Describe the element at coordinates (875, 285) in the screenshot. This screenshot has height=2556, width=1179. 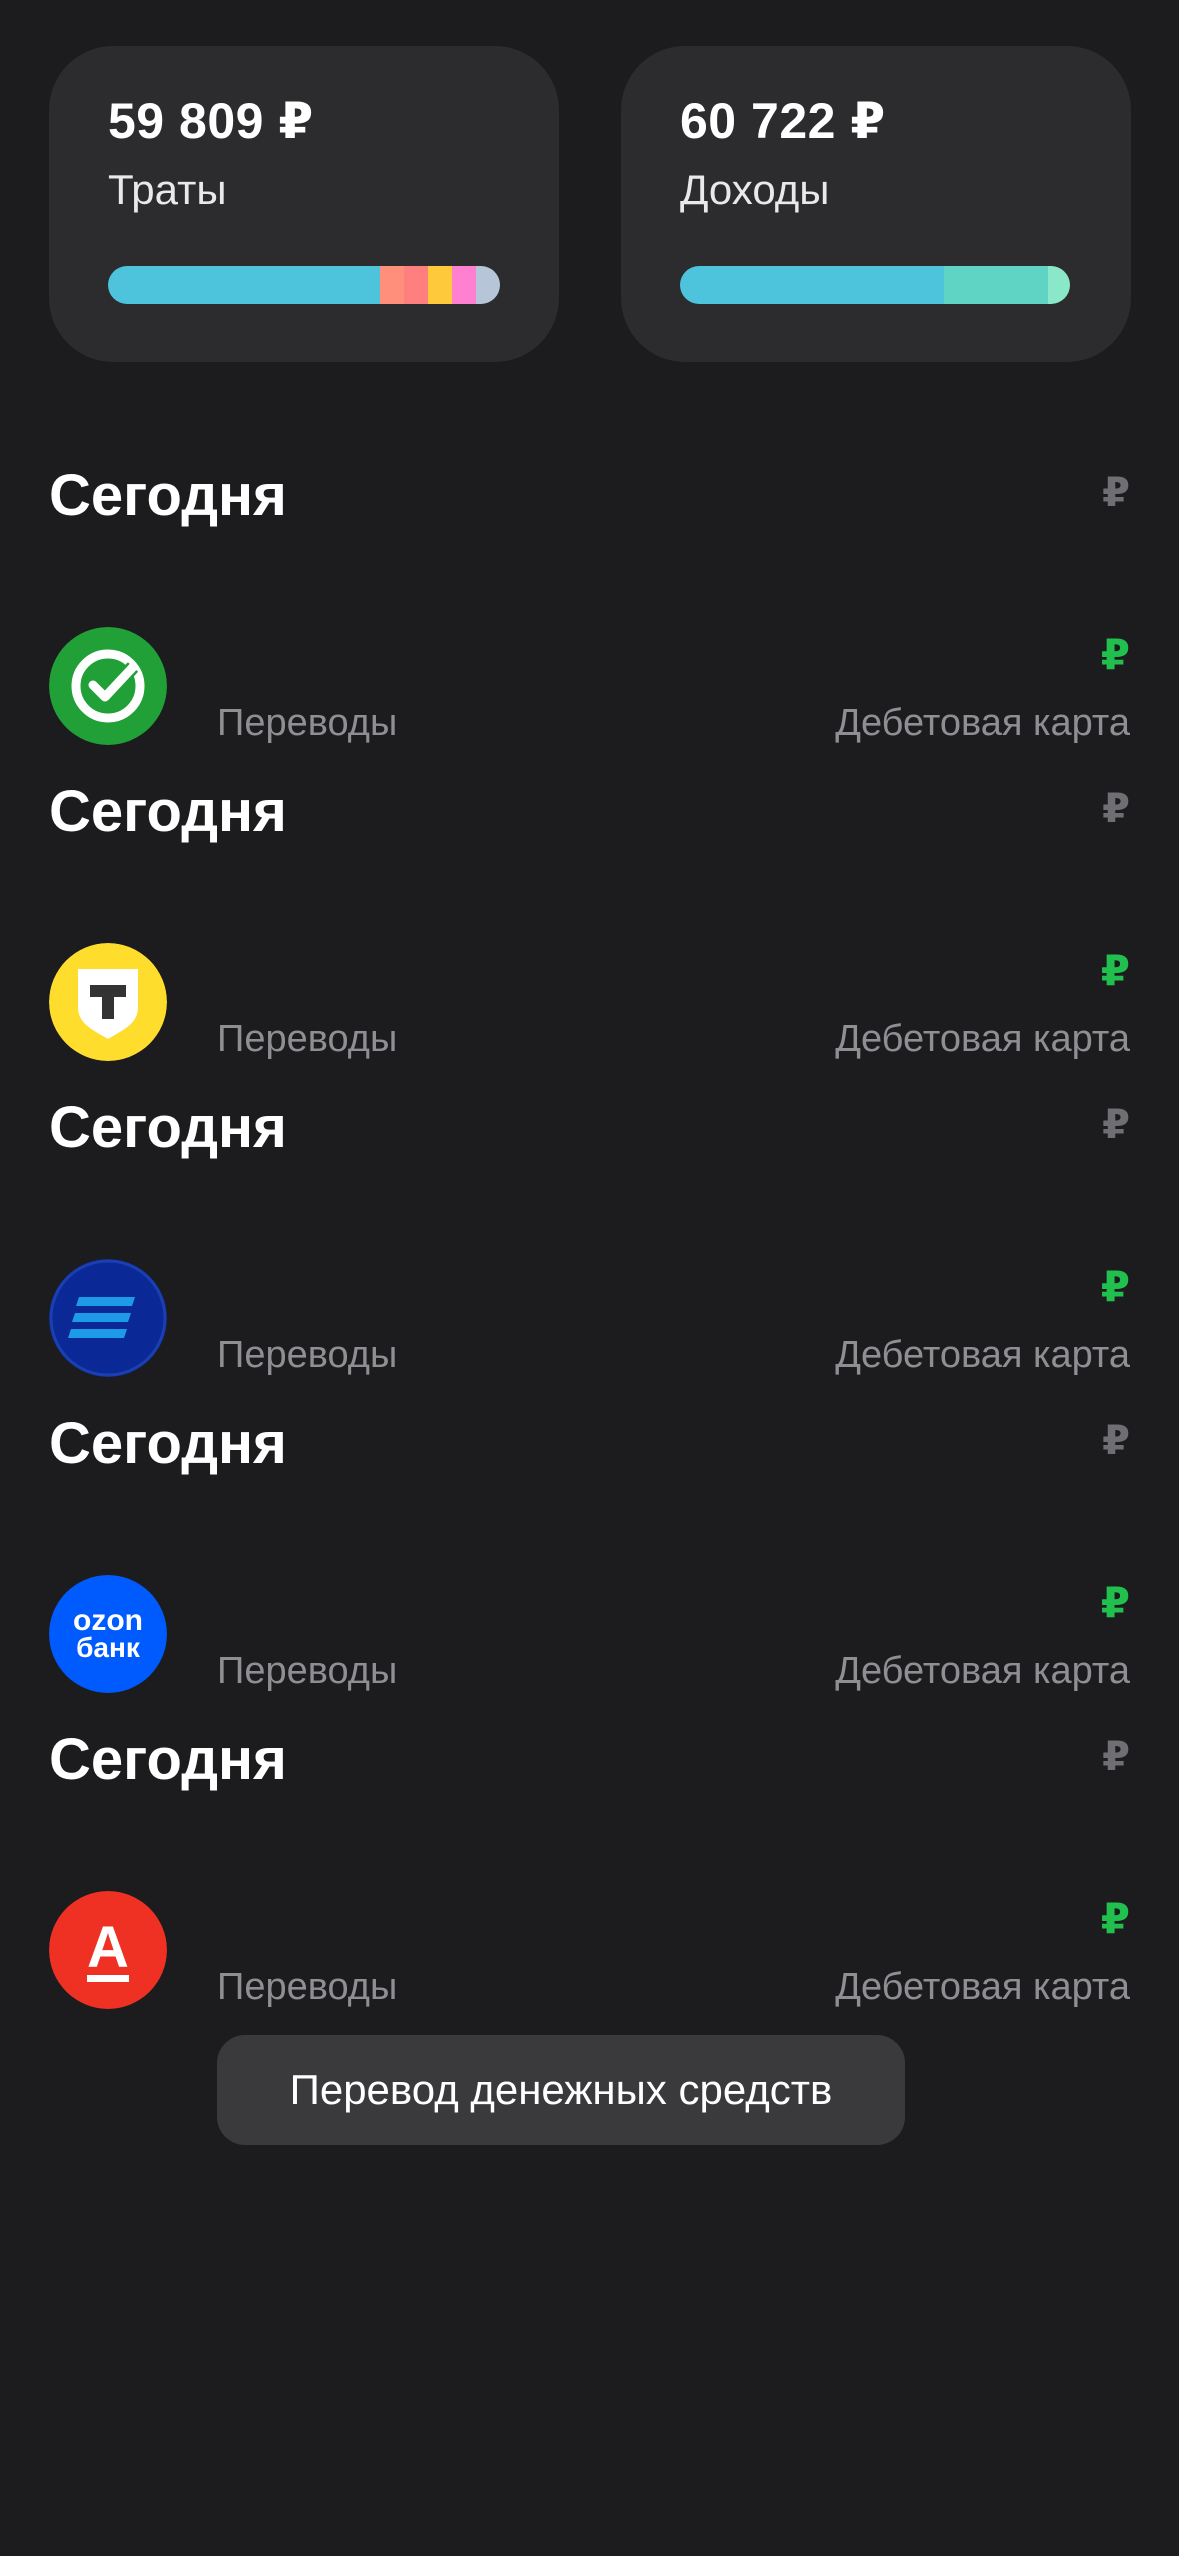
I see `income-breakdown-bar` at that location.